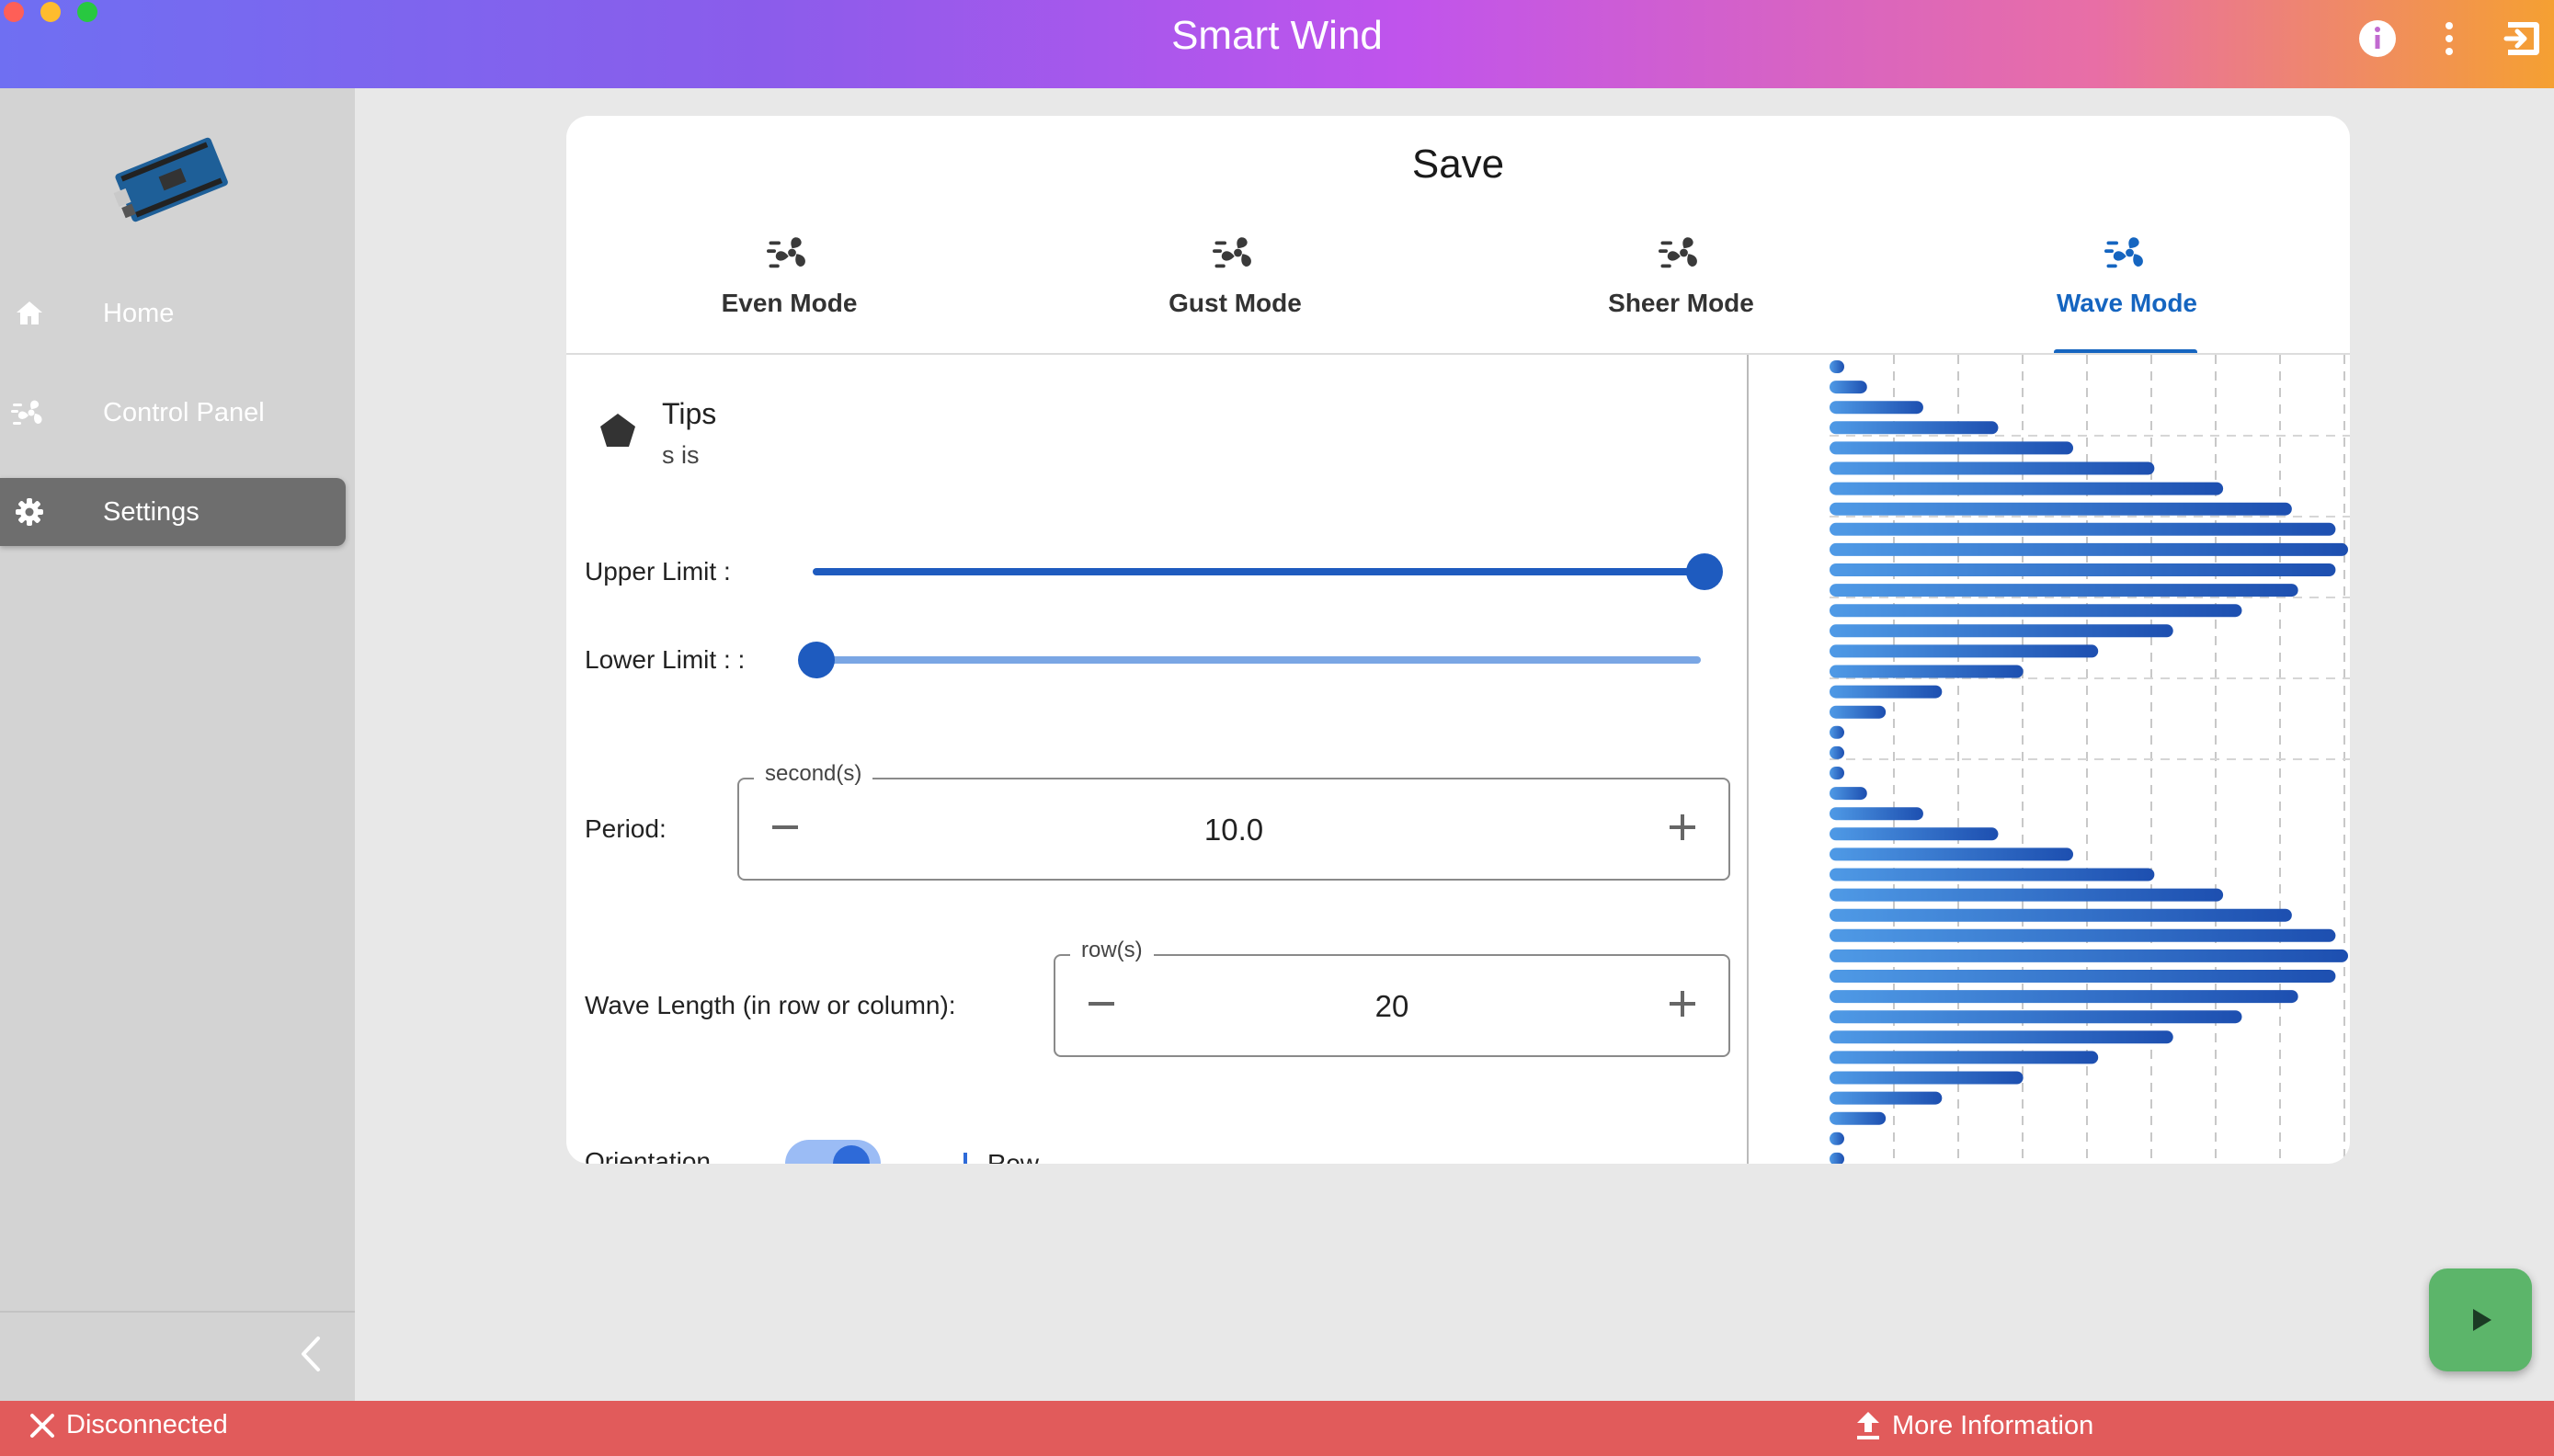  I want to click on gear-icon, so click(29, 512).